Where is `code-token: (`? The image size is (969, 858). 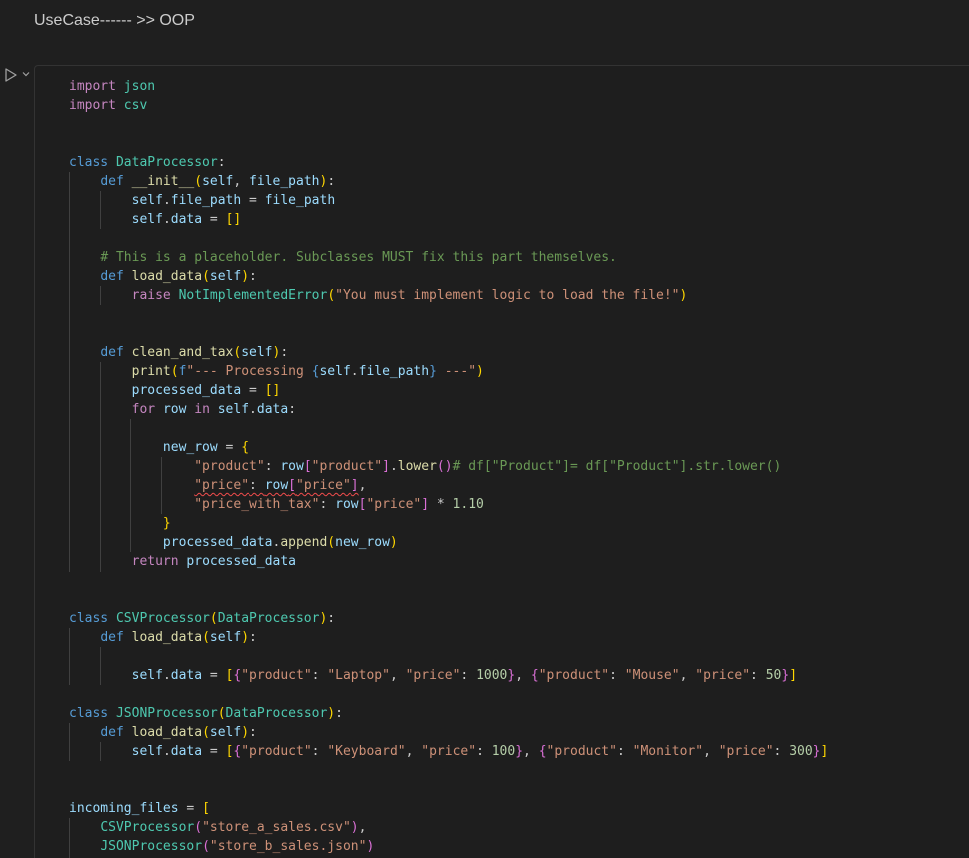 code-token: ( is located at coordinates (206, 637).